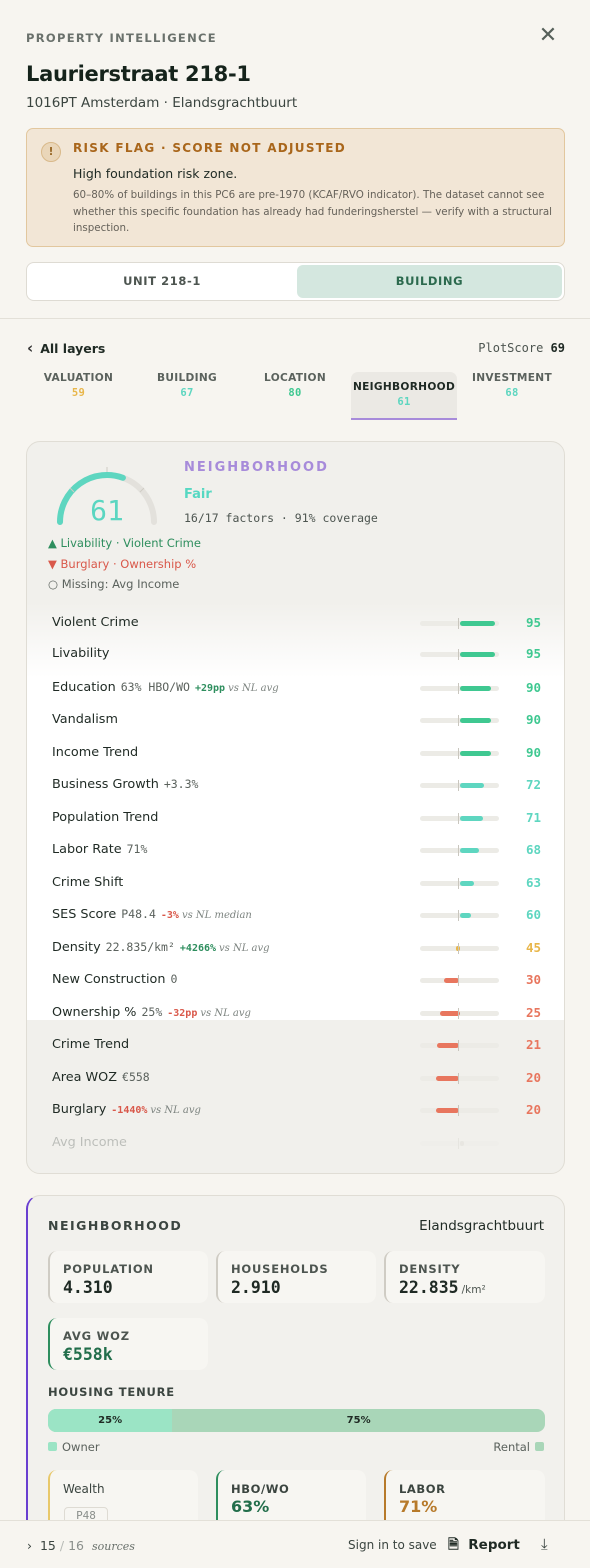  I want to click on factor-value: 0, so click(174, 979).